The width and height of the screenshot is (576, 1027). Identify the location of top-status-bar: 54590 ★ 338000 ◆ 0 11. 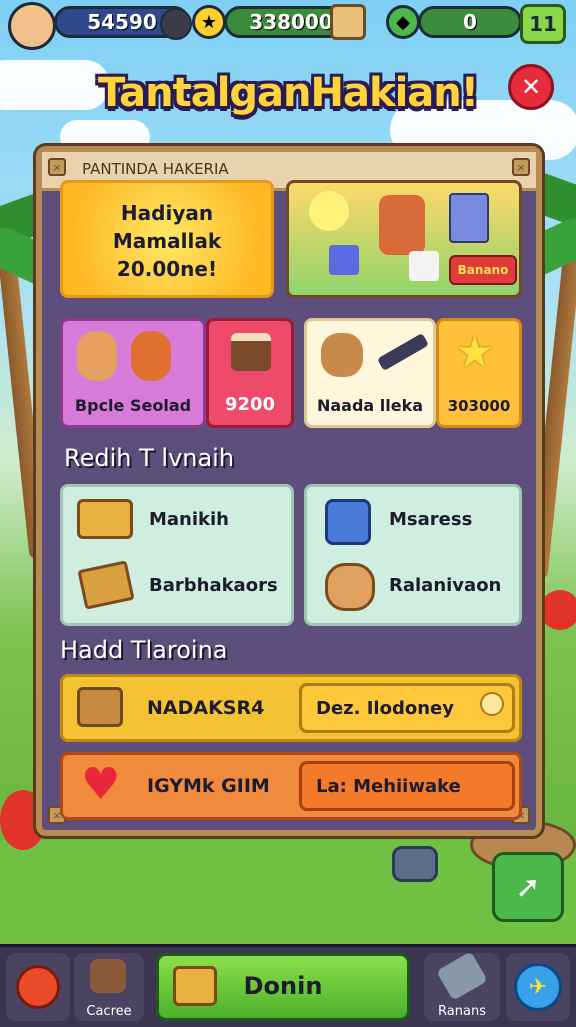
(288, 25).